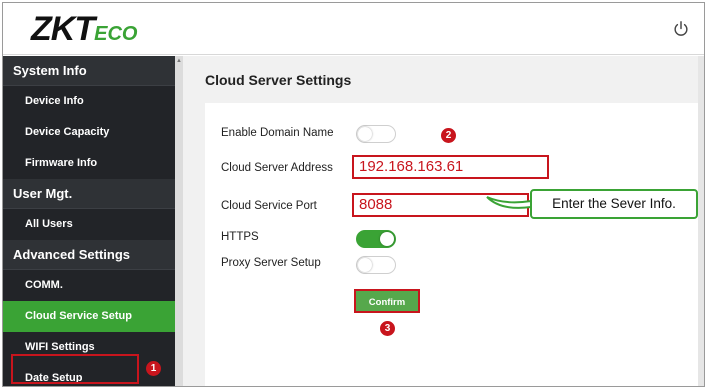  What do you see at coordinates (240, 237) in the screenshot?
I see `https-label: HTTPS` at bounding box center [240, 237].